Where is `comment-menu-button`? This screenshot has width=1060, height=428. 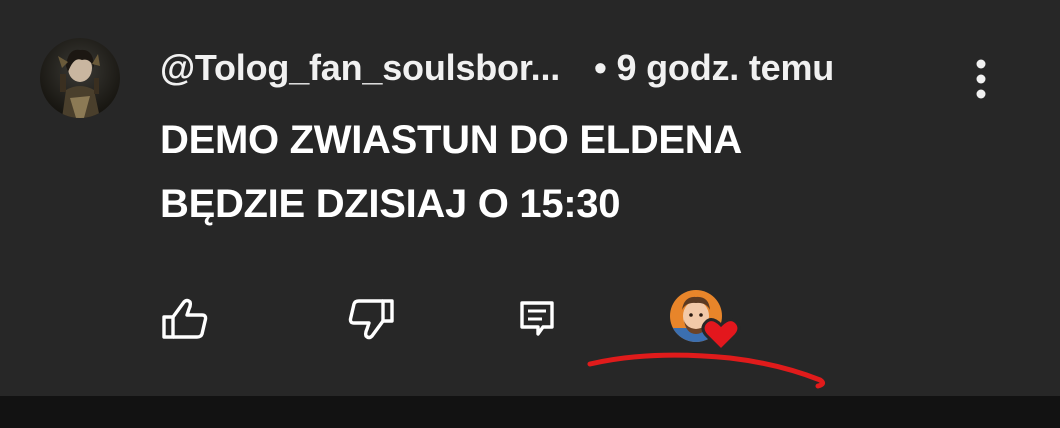 comment-menu-button is located at coordinates (981, 79).